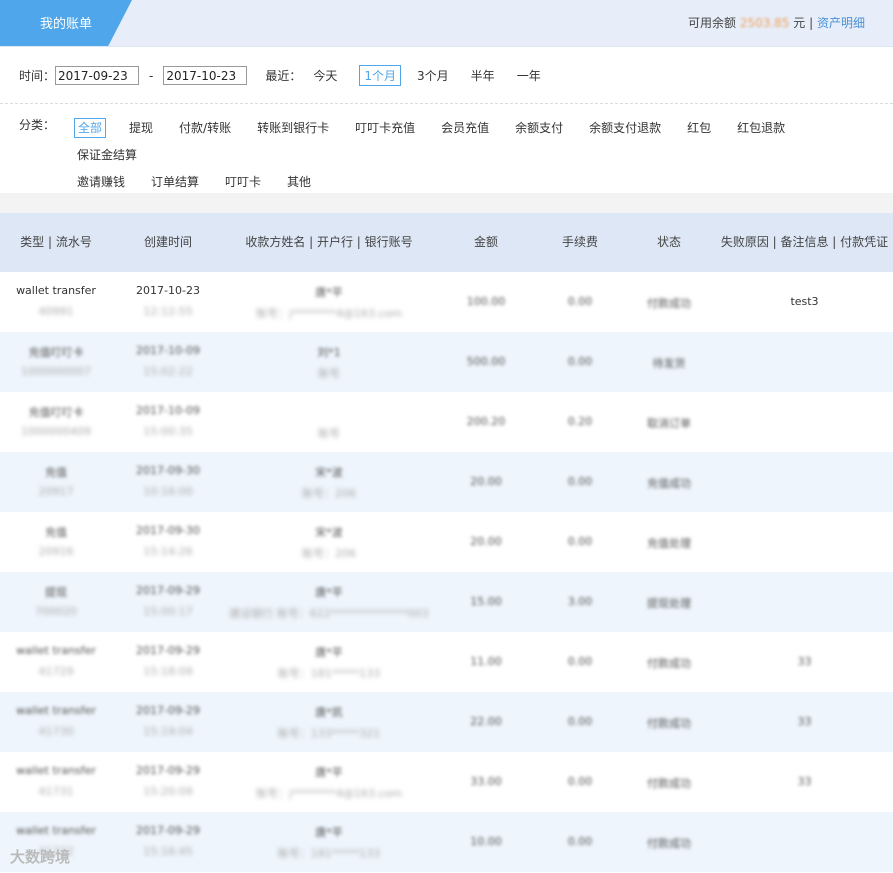 The width and height of the screenshot is (893, 873). What do you see at coordinates (56, 491) in the screenshot?
I see `cell-serial: 20917` at bounding box center [56, 491].